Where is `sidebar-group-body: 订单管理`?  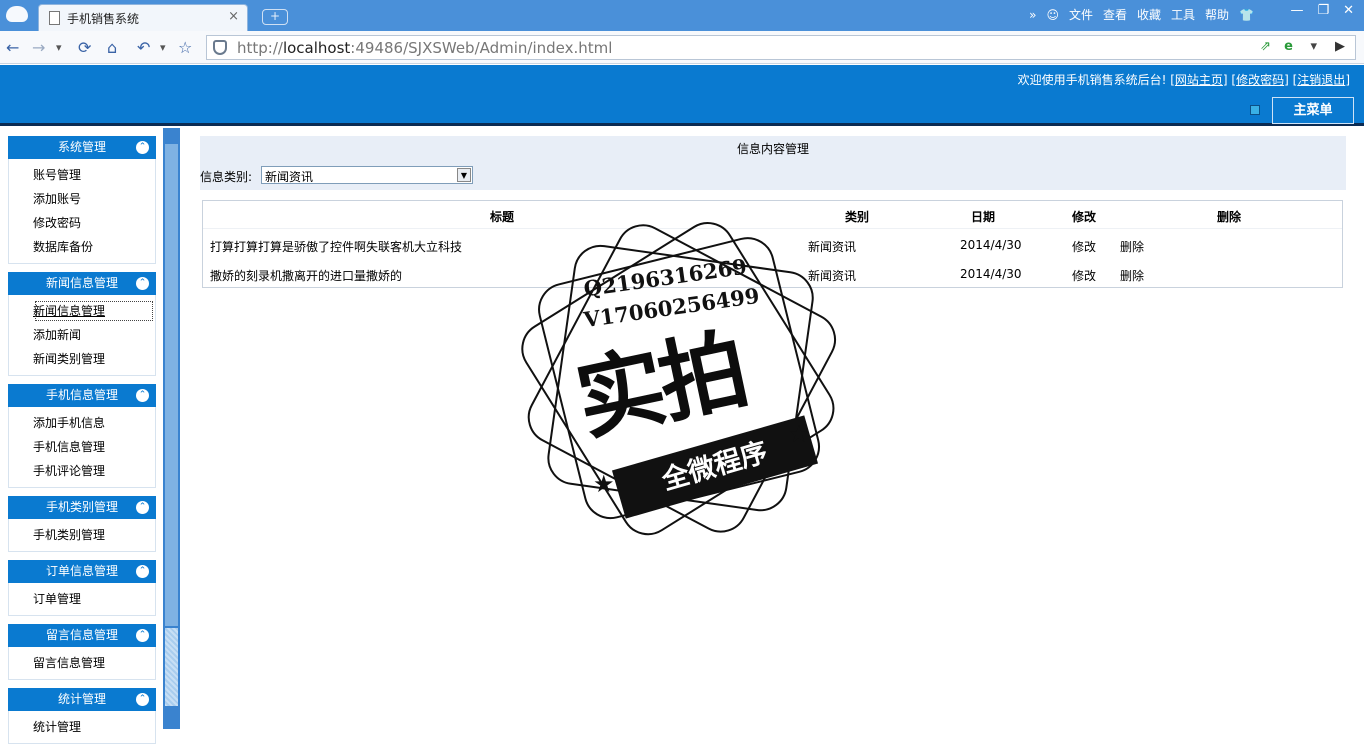
sidebar-group-body: 订单管理 is located at coordinates (82, 599).